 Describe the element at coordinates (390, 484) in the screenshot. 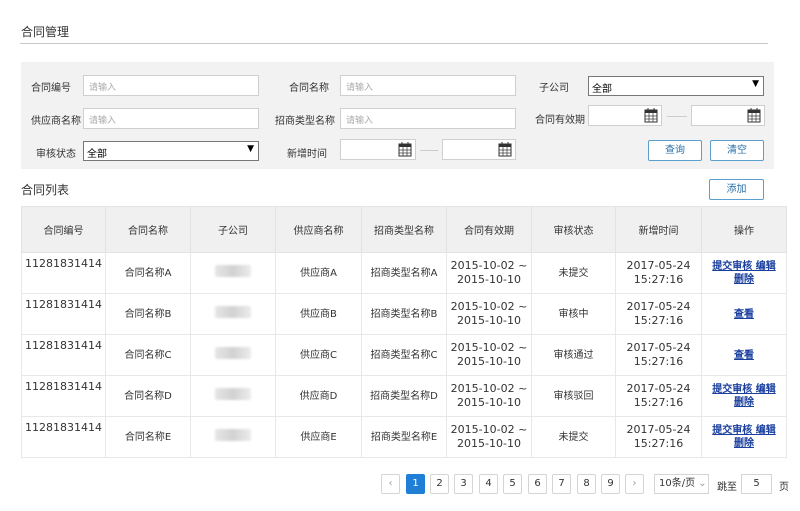

I see `prev-page-button: ‹` at that location.